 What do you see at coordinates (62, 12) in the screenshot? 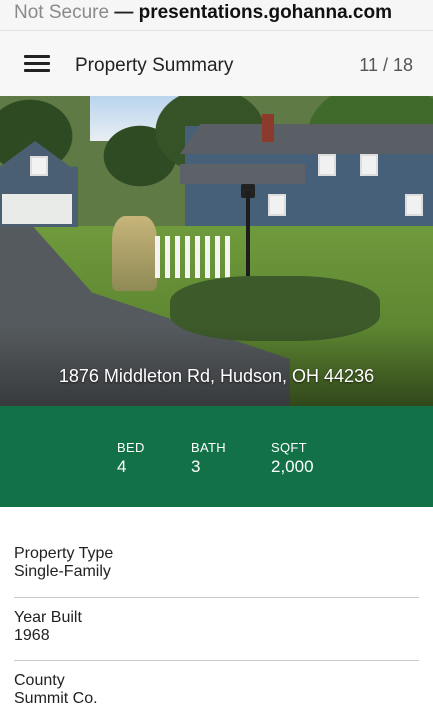
I see `security-label: Not Secure` at bounding box center [62, 12].